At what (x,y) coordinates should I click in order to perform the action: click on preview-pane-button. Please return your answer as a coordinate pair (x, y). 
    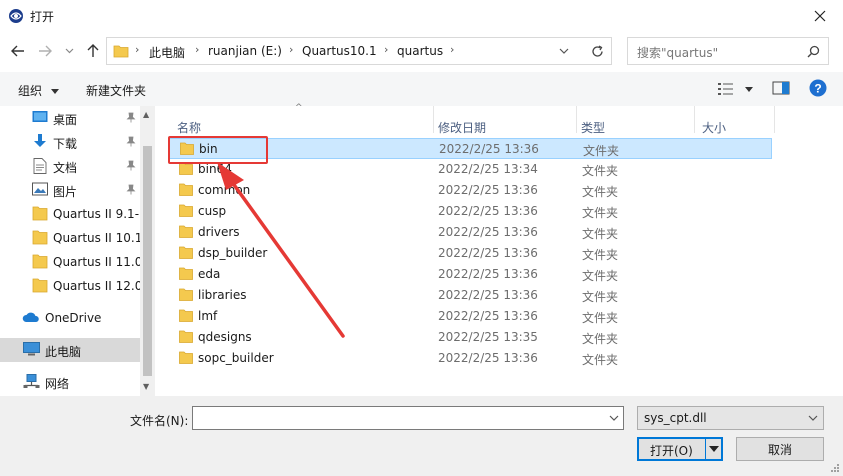
    Looking at the image, I should click on (781, 89).